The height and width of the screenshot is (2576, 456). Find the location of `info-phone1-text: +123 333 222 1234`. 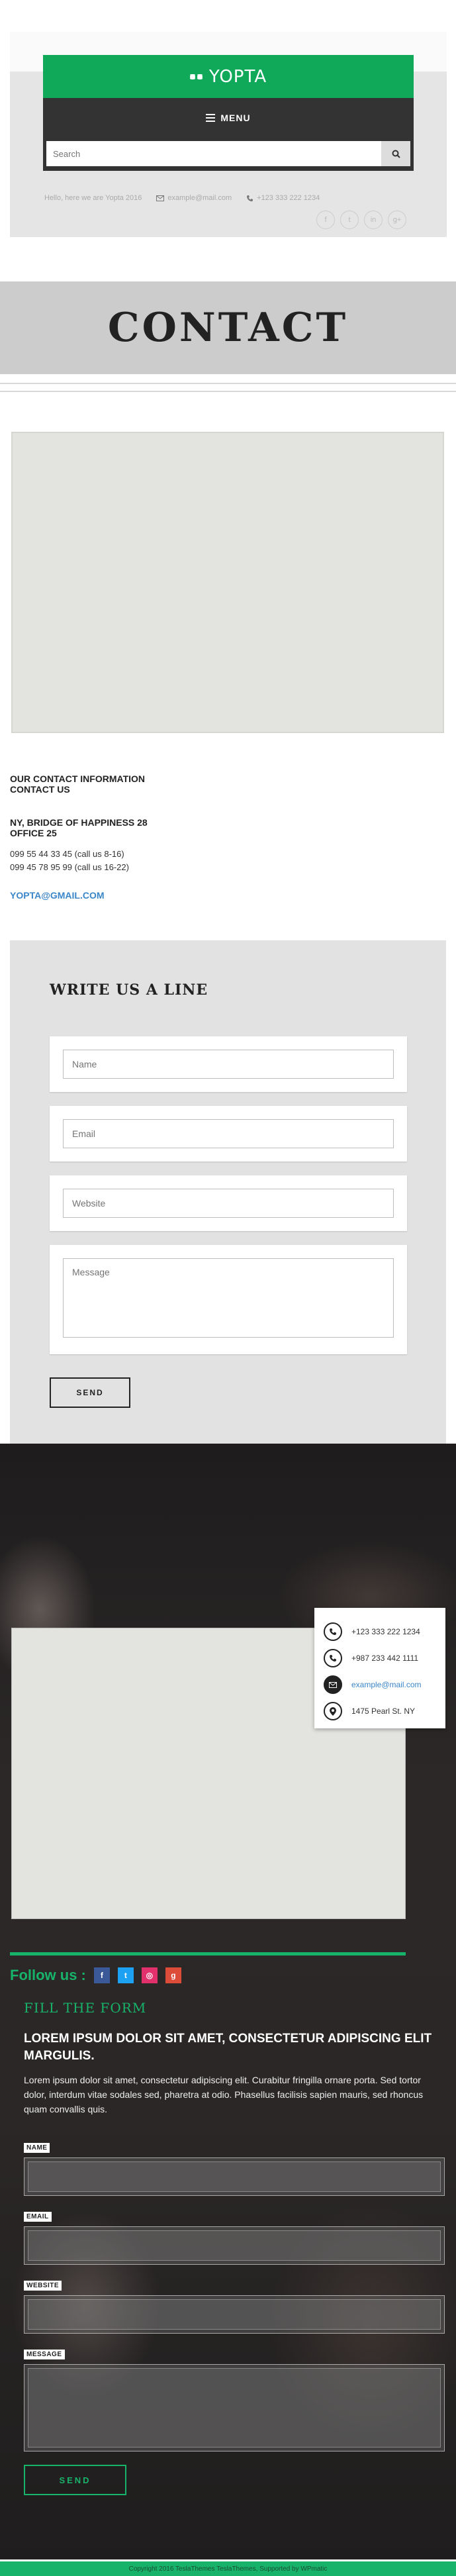

info-phone1-text: +123 333 222 1234 is located at coordinates (385, 1631).